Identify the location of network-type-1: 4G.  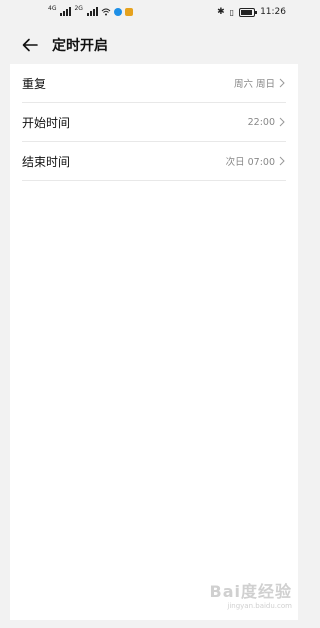
(52, 8).